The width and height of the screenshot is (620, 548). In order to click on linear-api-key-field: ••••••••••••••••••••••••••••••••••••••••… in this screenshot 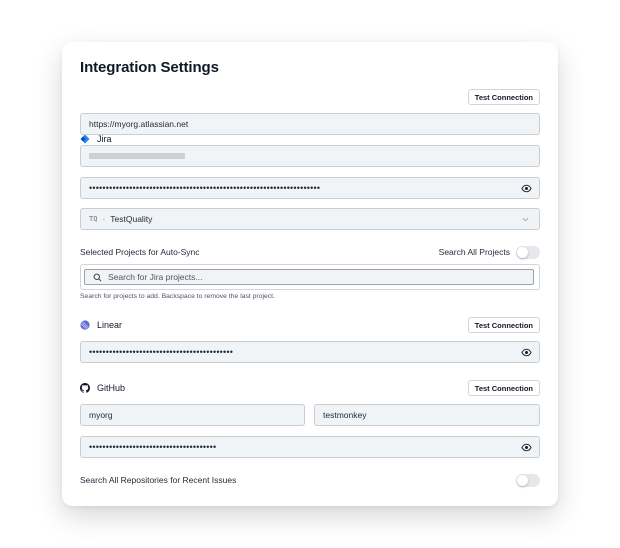, I will do `click(310, 352)`.